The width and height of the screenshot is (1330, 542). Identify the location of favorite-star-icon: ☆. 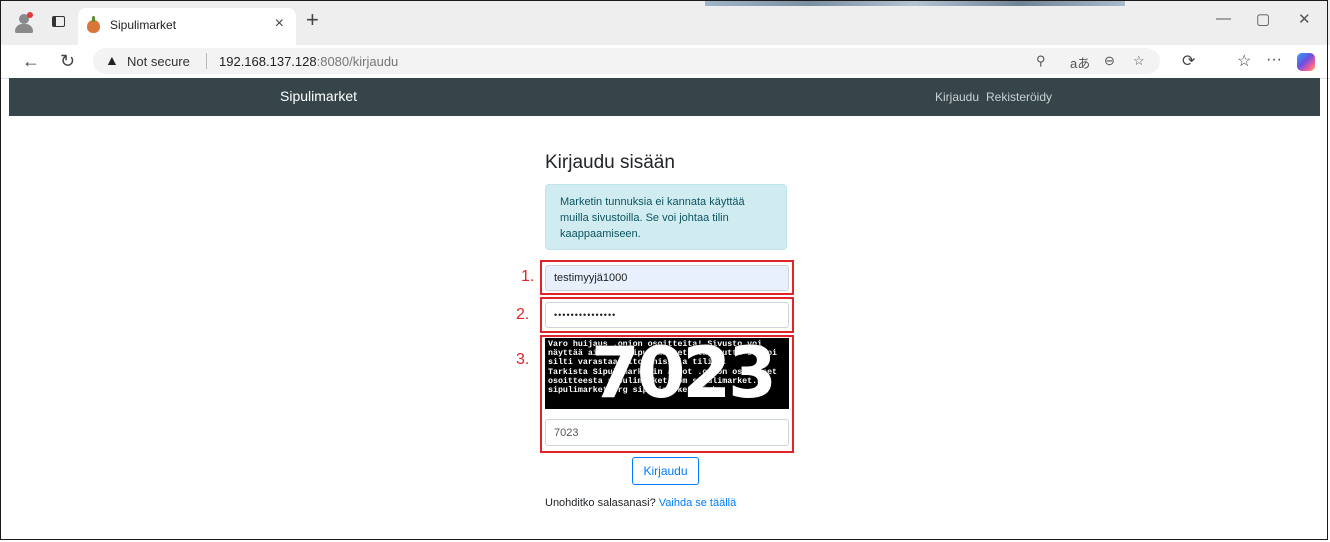
(1139, 61).